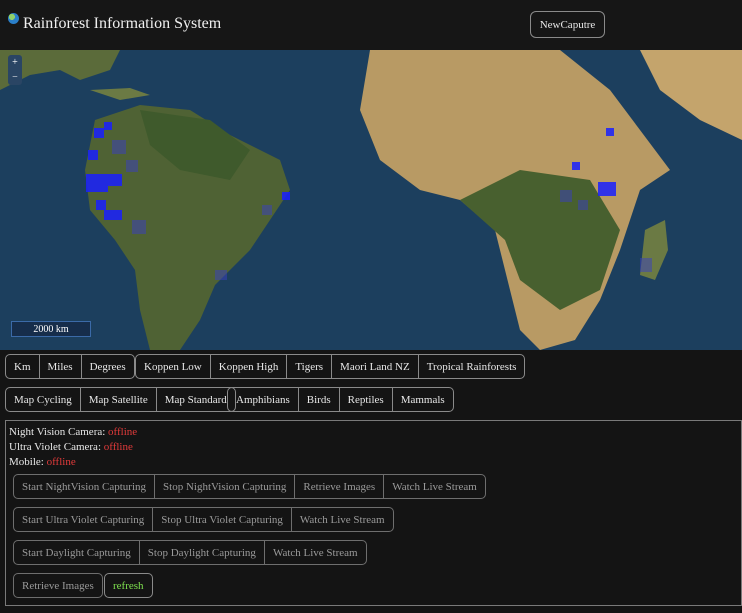 The image size is (742, 613). I want to click on uv-camera-label: Ultra Violet Camera:, so click(55, 447).